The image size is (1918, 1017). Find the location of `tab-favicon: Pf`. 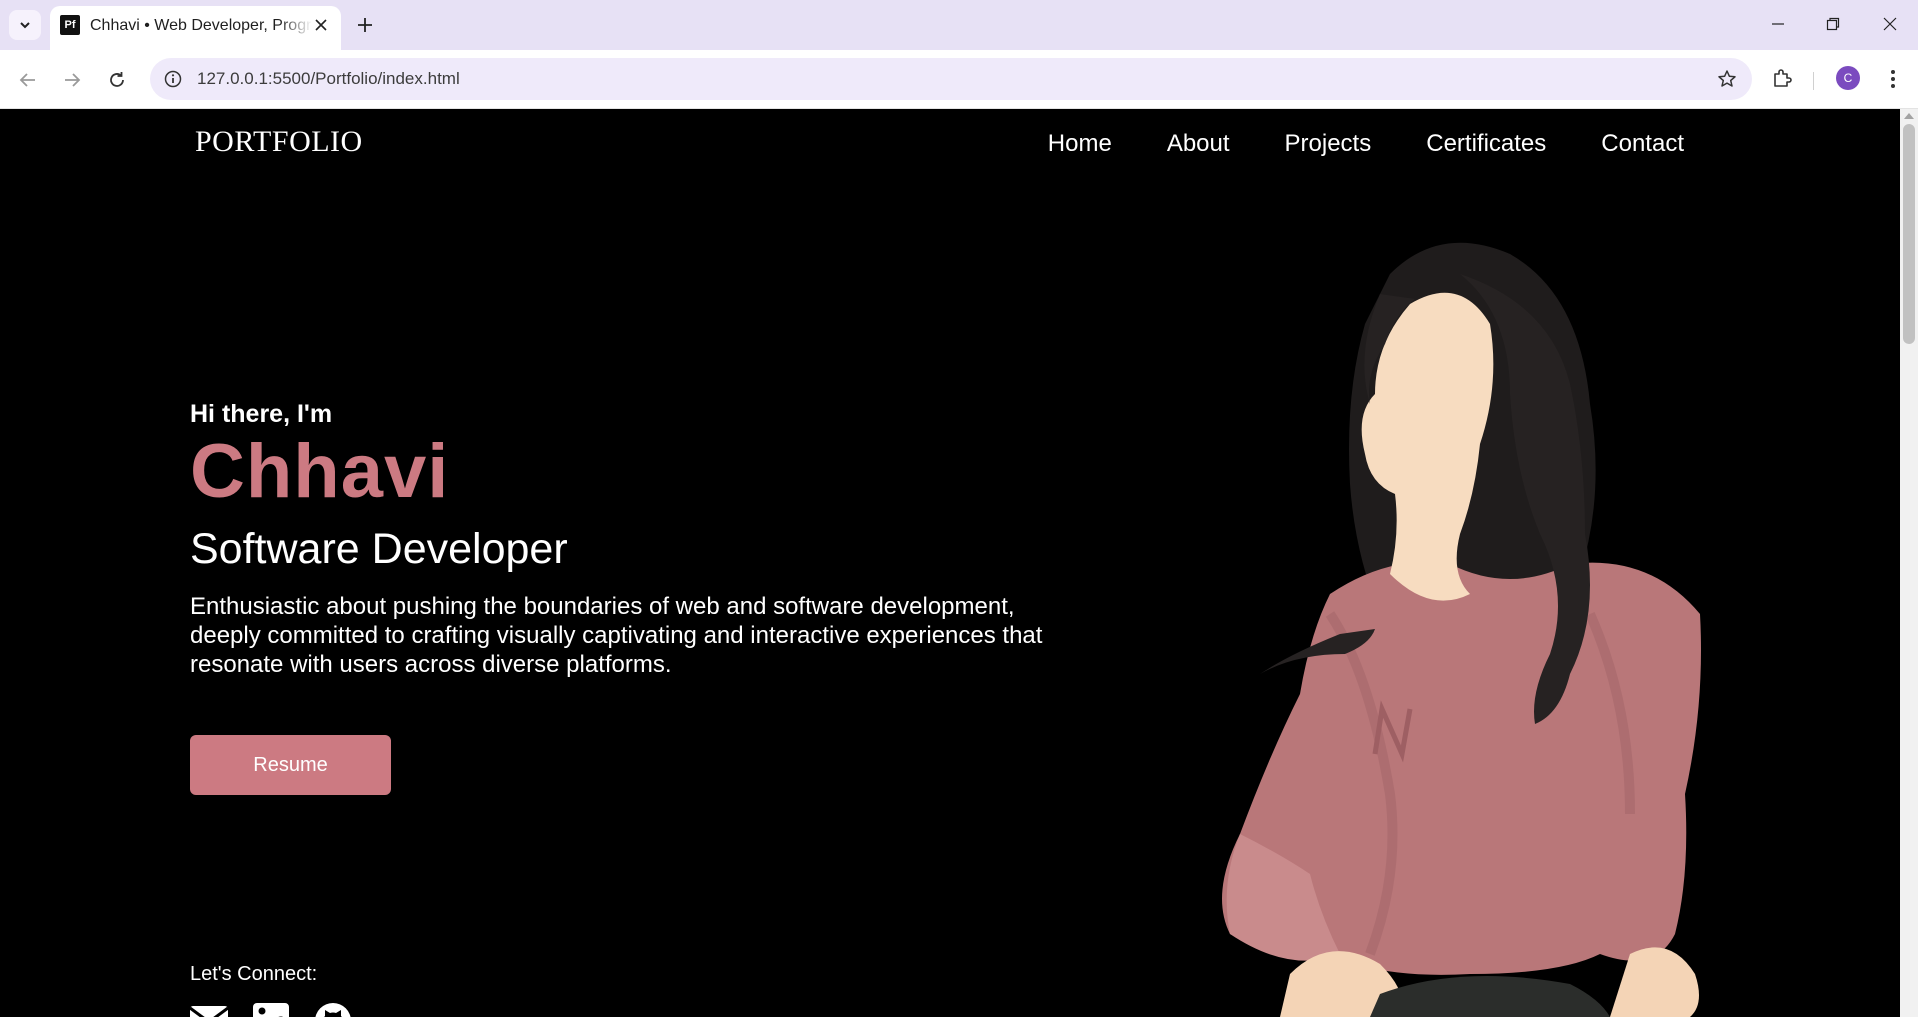

tab-favicon: Pf is located at coordinates (70, 25).